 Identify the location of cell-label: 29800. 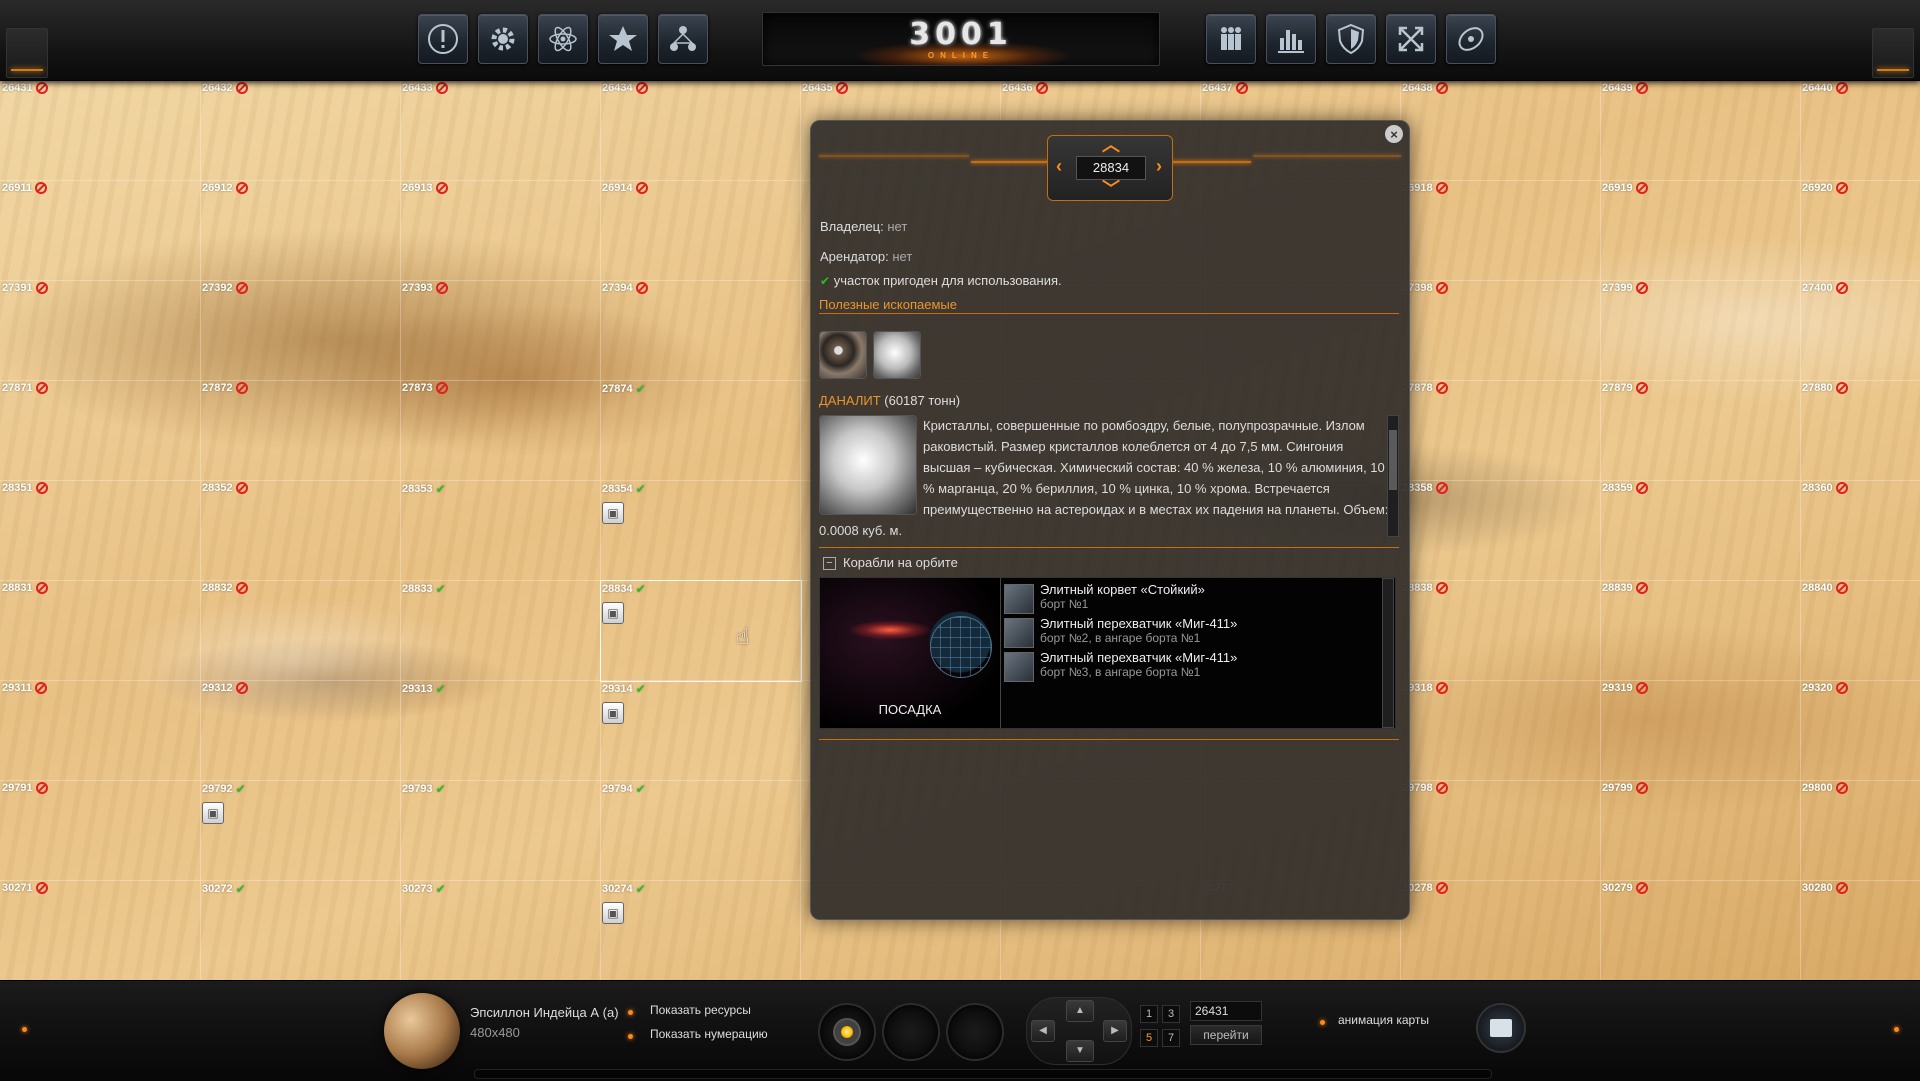
(1825, 788).